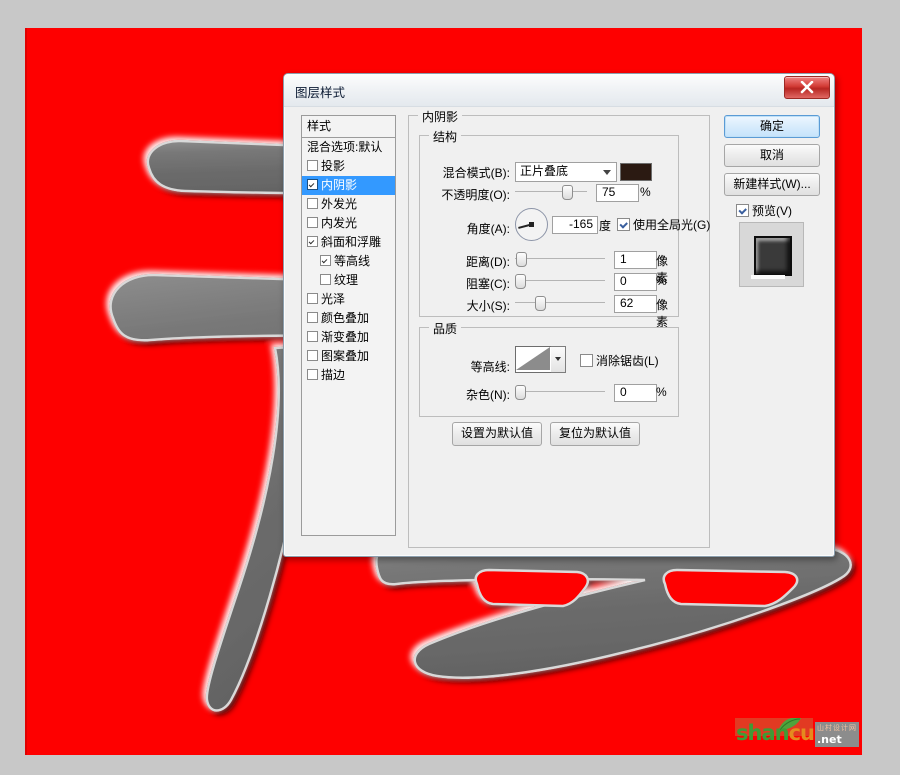 This screenshot has height=775, width=900. Describe the element at coordinates (635, 304) in the screenshot. I see `size-input: 62` at that location.